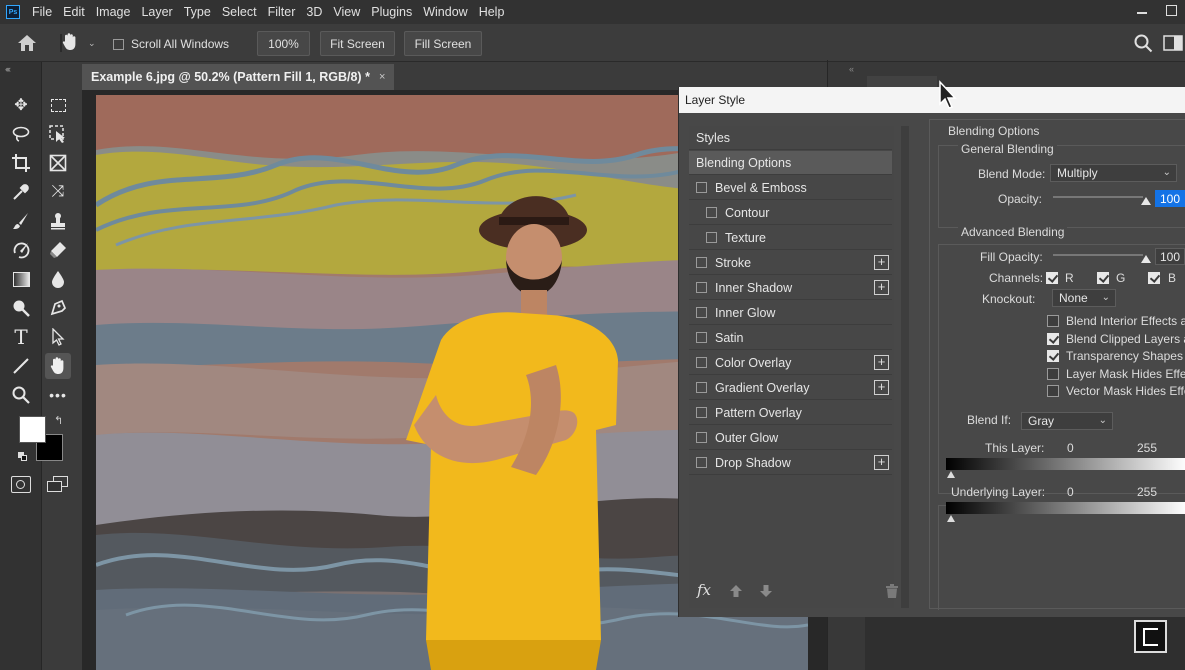 This screenshot has width=1185, height=670. I want to click on style-item-blending-options: Blending Options, so click(790, 163).